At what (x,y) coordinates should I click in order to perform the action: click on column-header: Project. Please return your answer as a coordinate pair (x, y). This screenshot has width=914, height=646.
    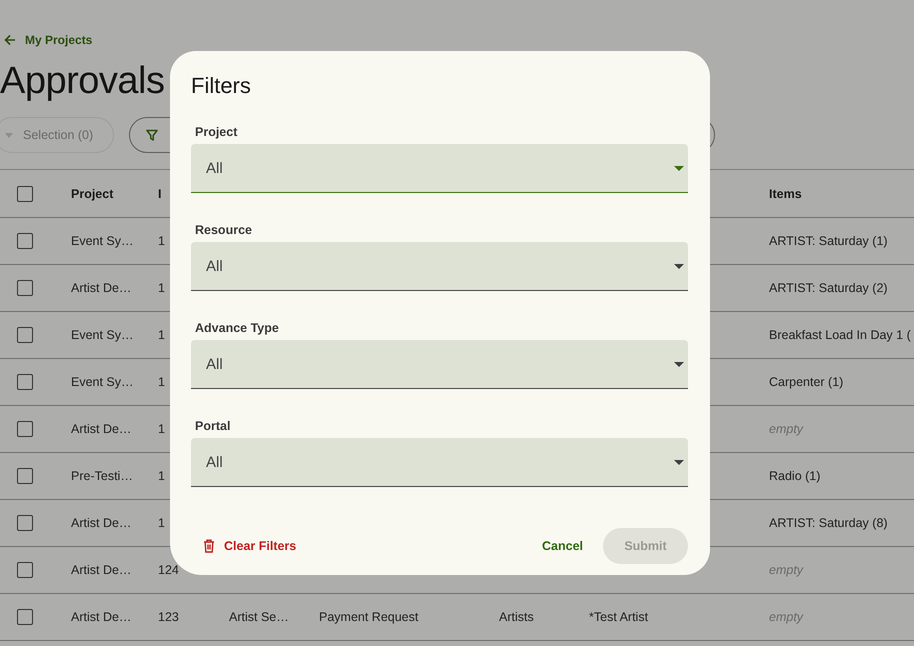
    Looking at the image, I should click on (92, 193).